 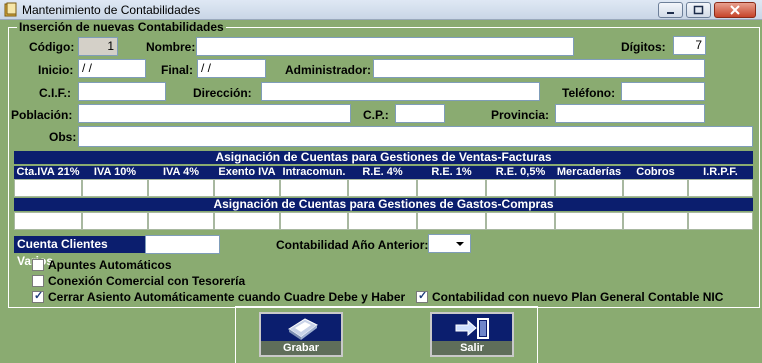 I want to click on cerrar-checkbox: ✓, so click(x=38, y=296).